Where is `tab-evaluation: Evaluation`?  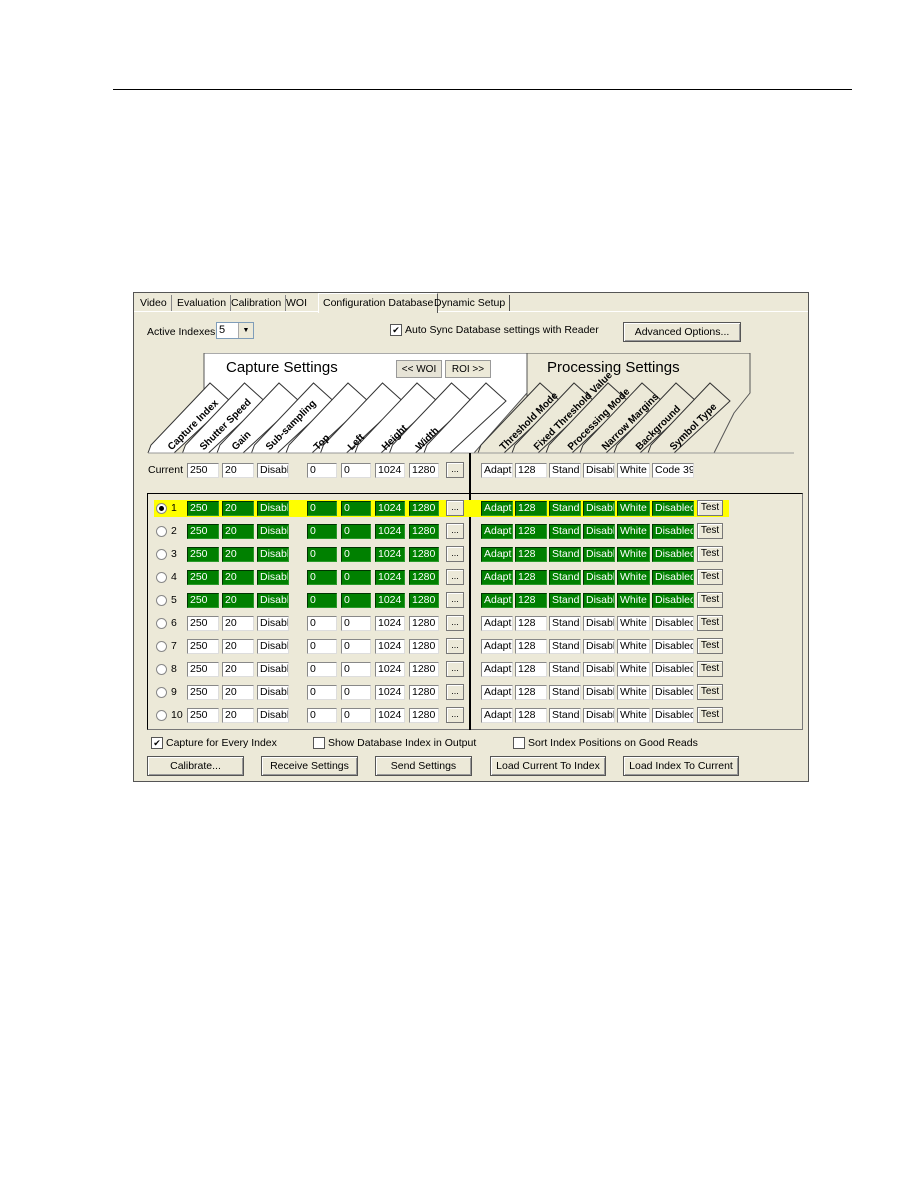
tab-evaluation: Evaluation is located at coordinates (202, 303).